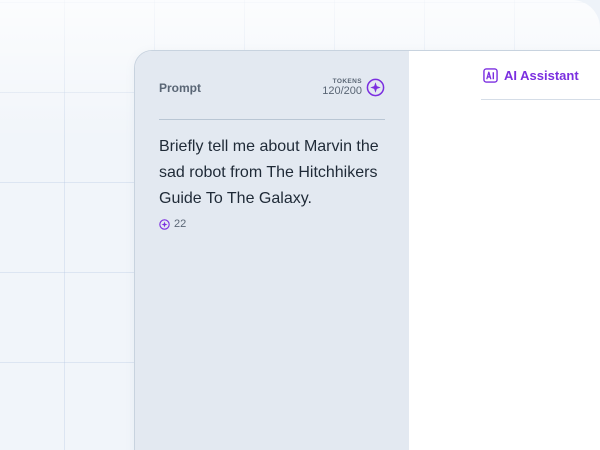 This screenshot has width=600, height=450. I want to click on tokens-label: TOKENS, so click(347, 81).